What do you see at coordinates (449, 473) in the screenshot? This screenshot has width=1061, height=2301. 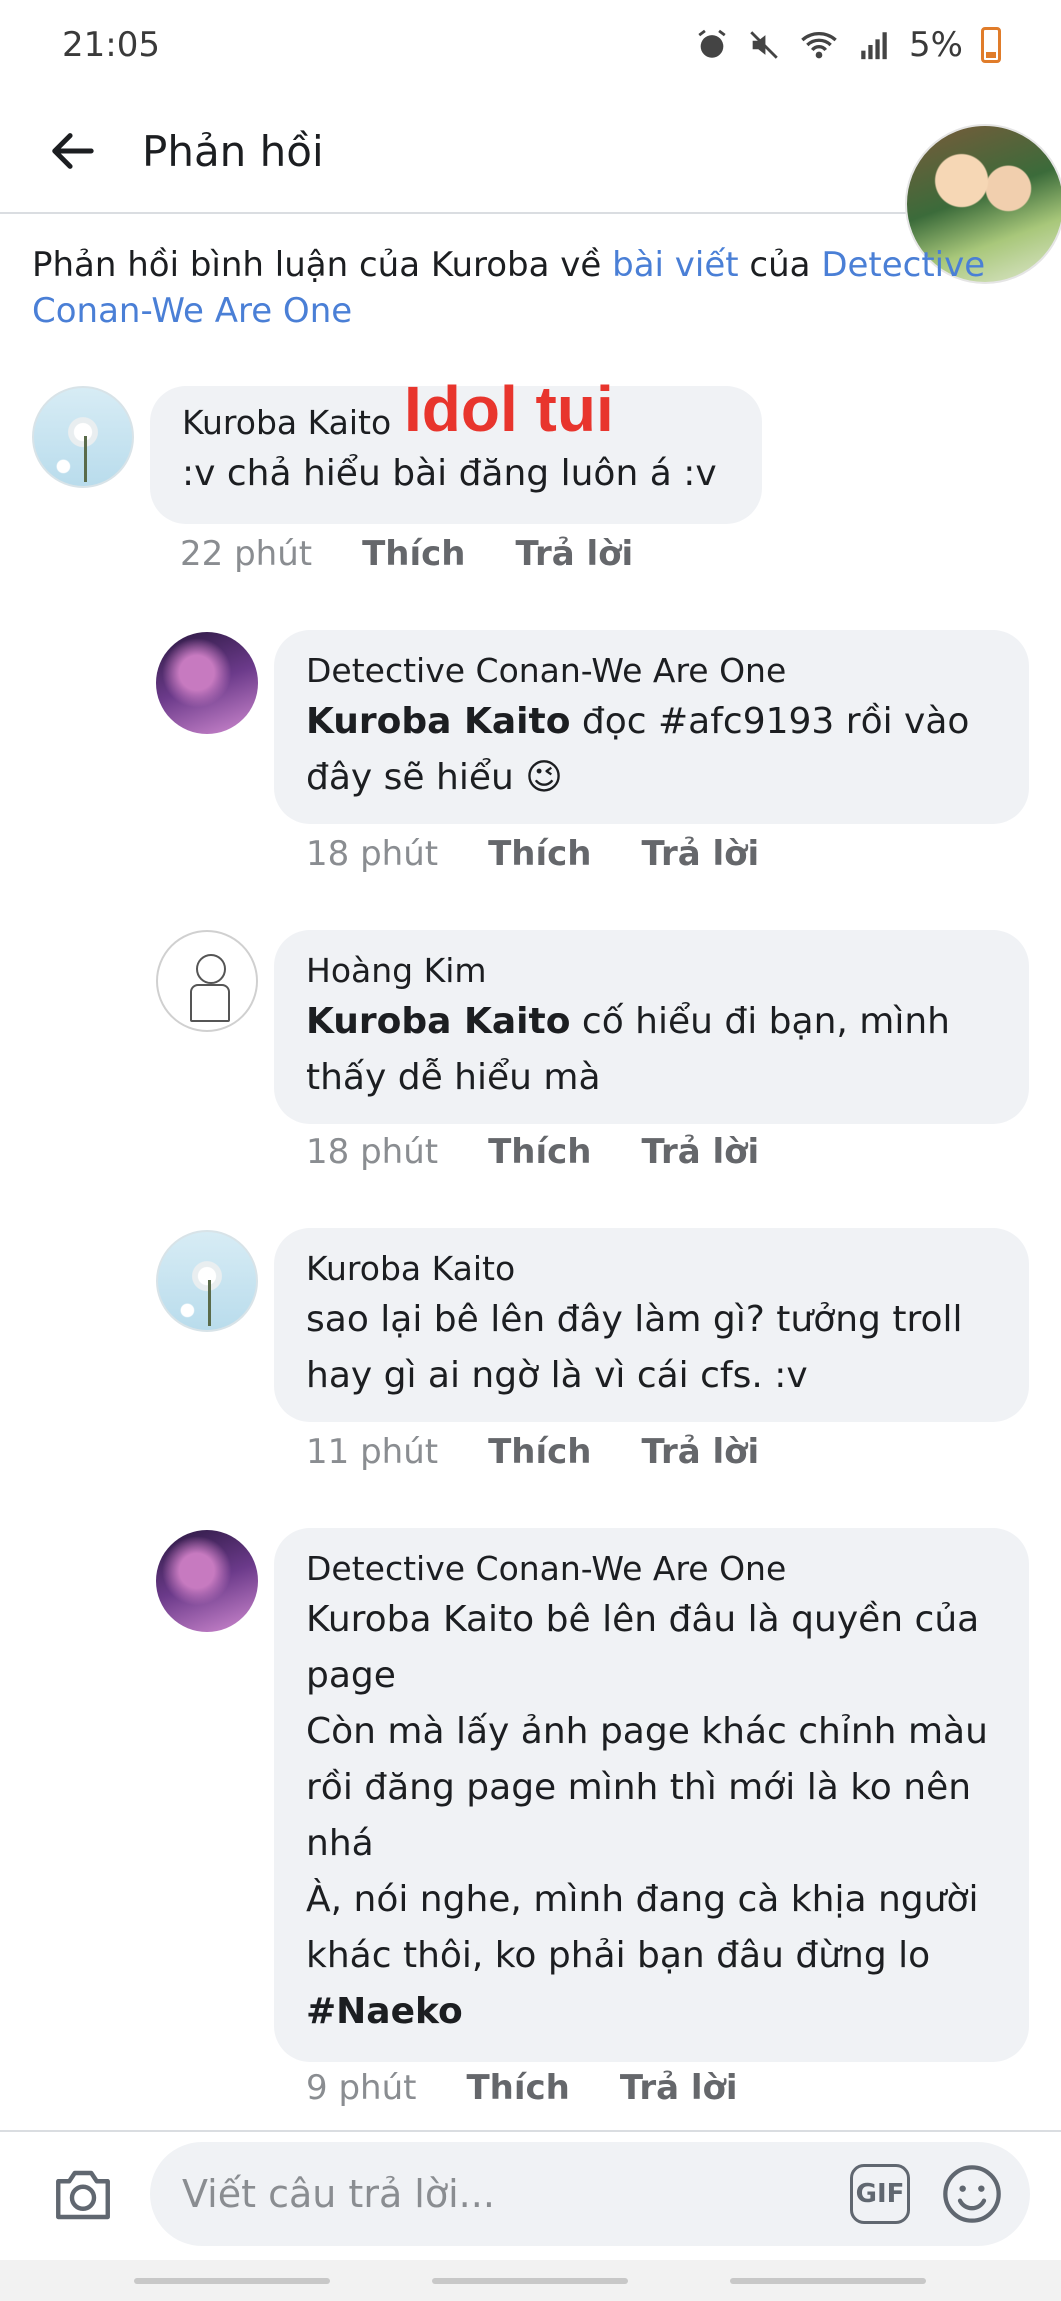 I see `comment-text: :v chả hiểu bài đăng luôn á :v` at bounding box center [449, 473].